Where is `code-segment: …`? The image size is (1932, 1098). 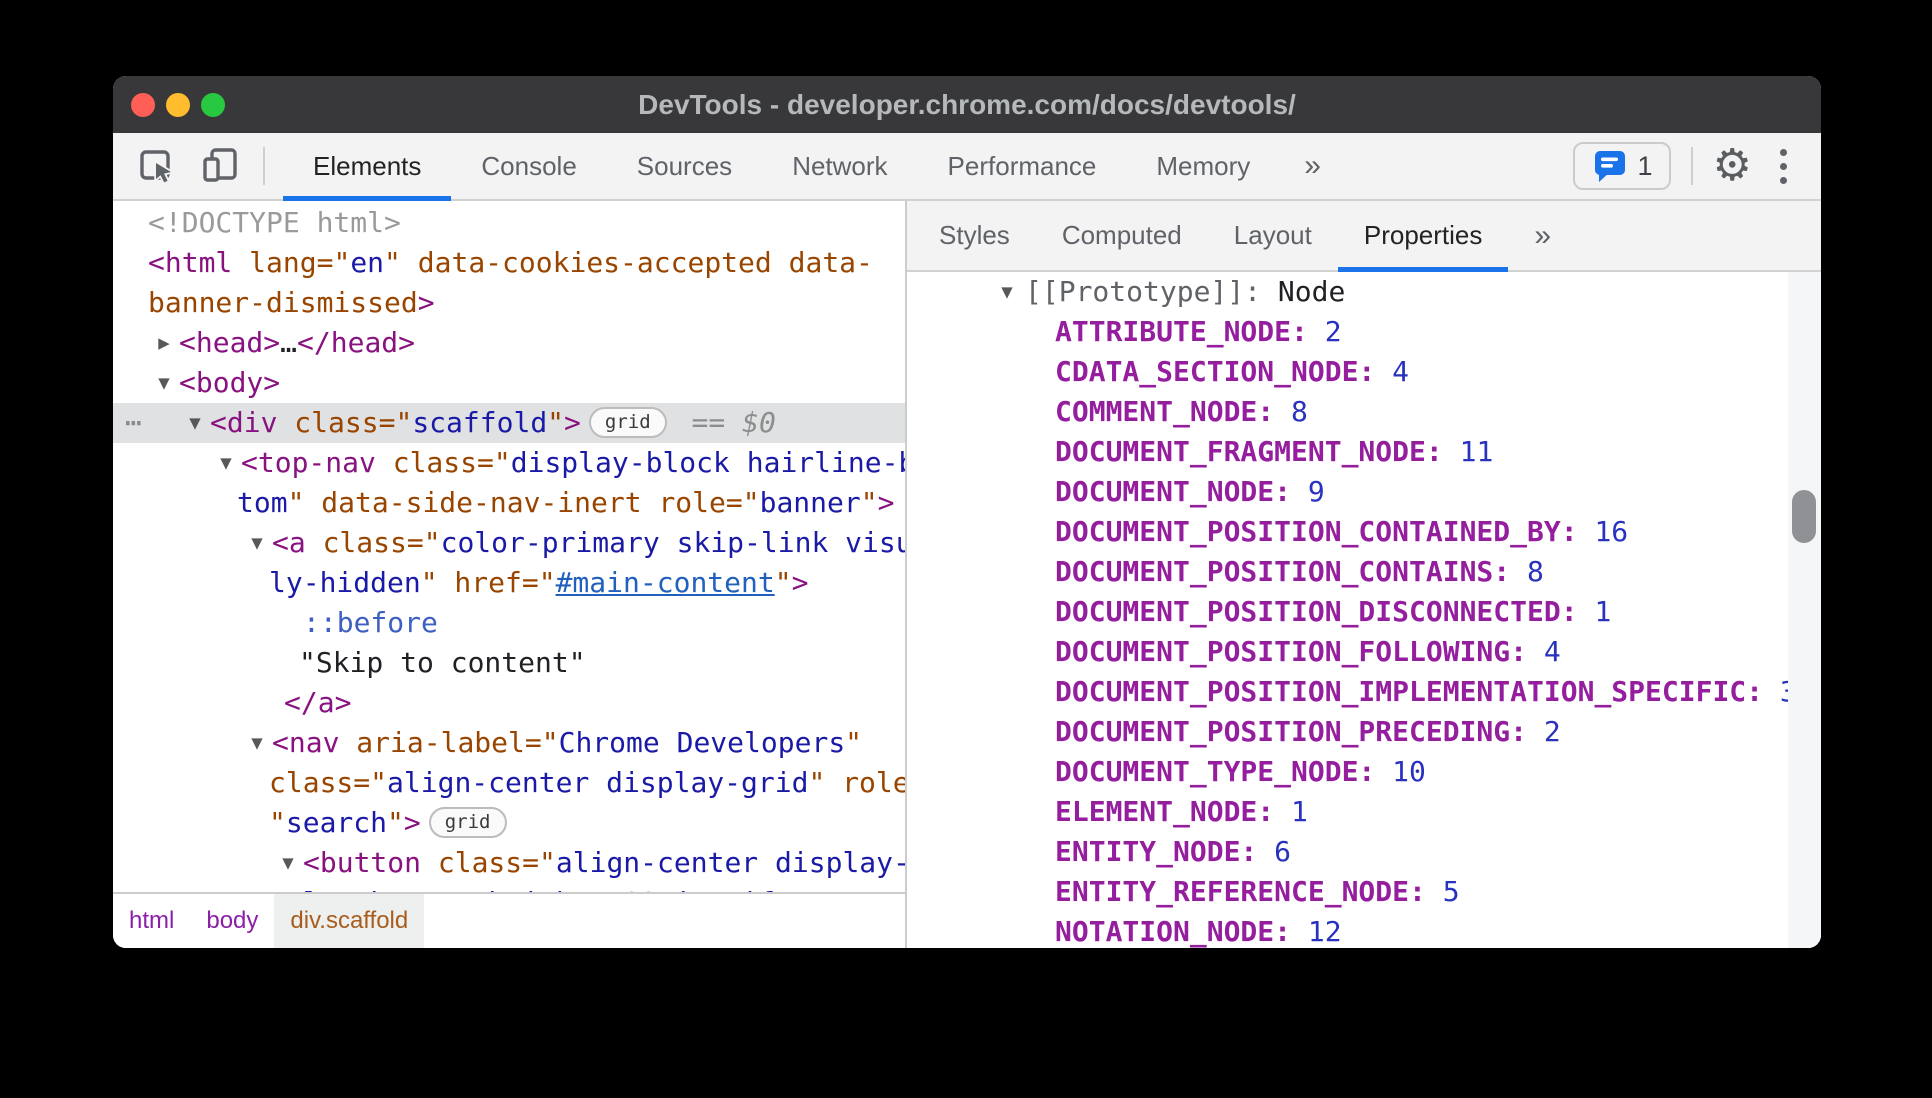
code-segment: … is located at coordinates (289, 342).